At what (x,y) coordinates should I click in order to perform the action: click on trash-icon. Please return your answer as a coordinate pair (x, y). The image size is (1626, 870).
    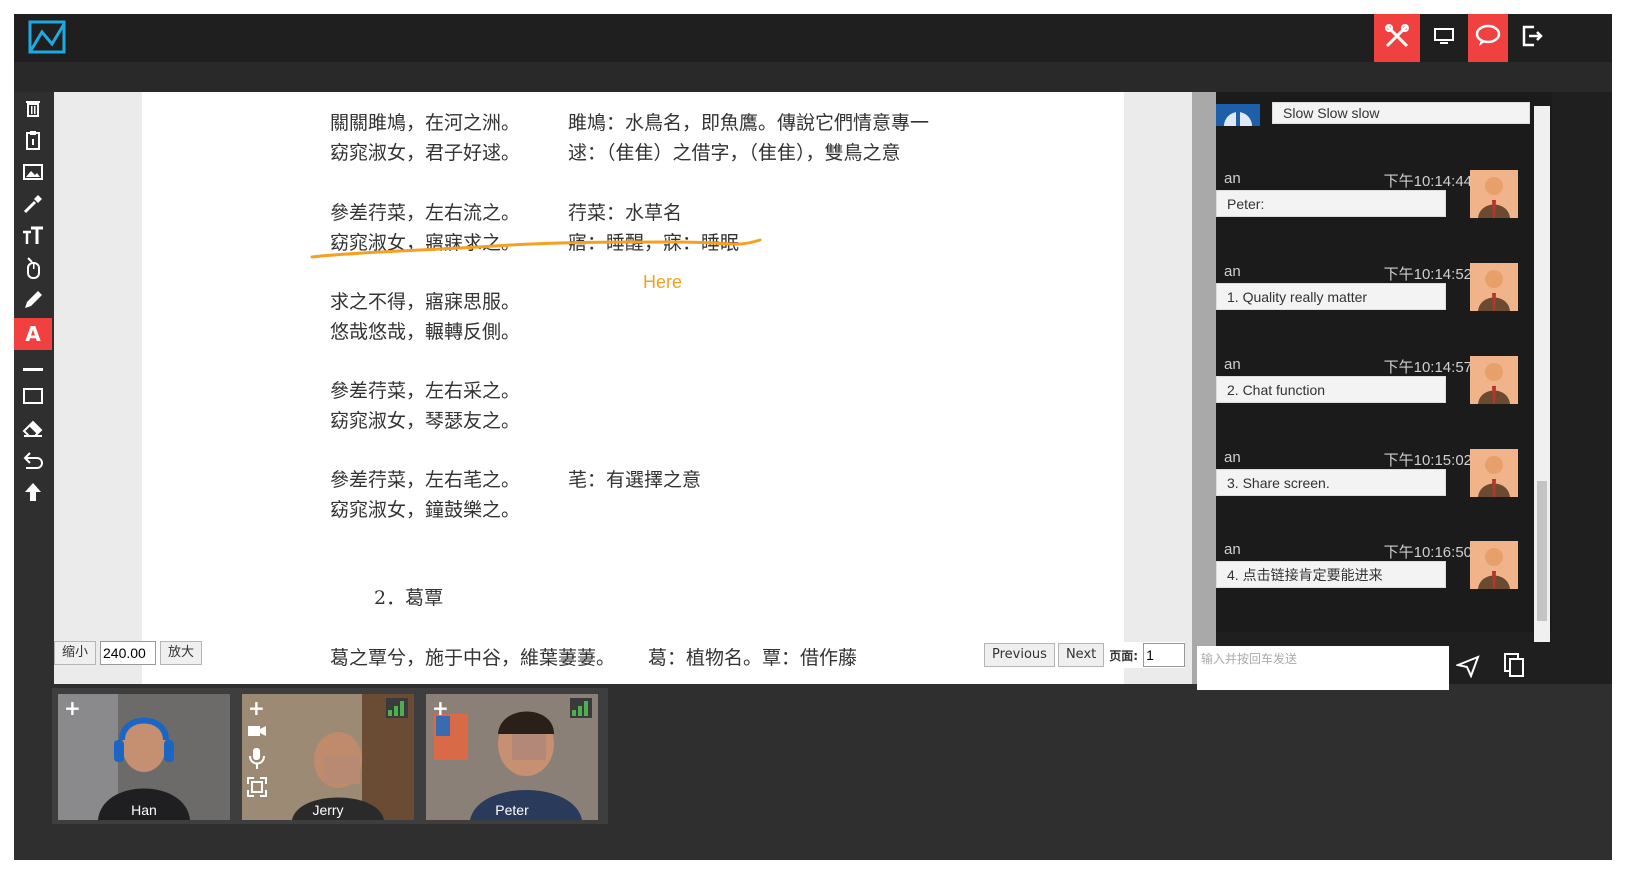
    Looking at the image, I should click on (33, 110).